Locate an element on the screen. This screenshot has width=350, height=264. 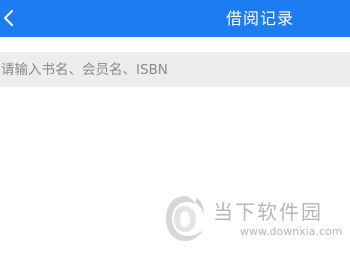
chevron-left-icon is located at coordinates (8, 18).